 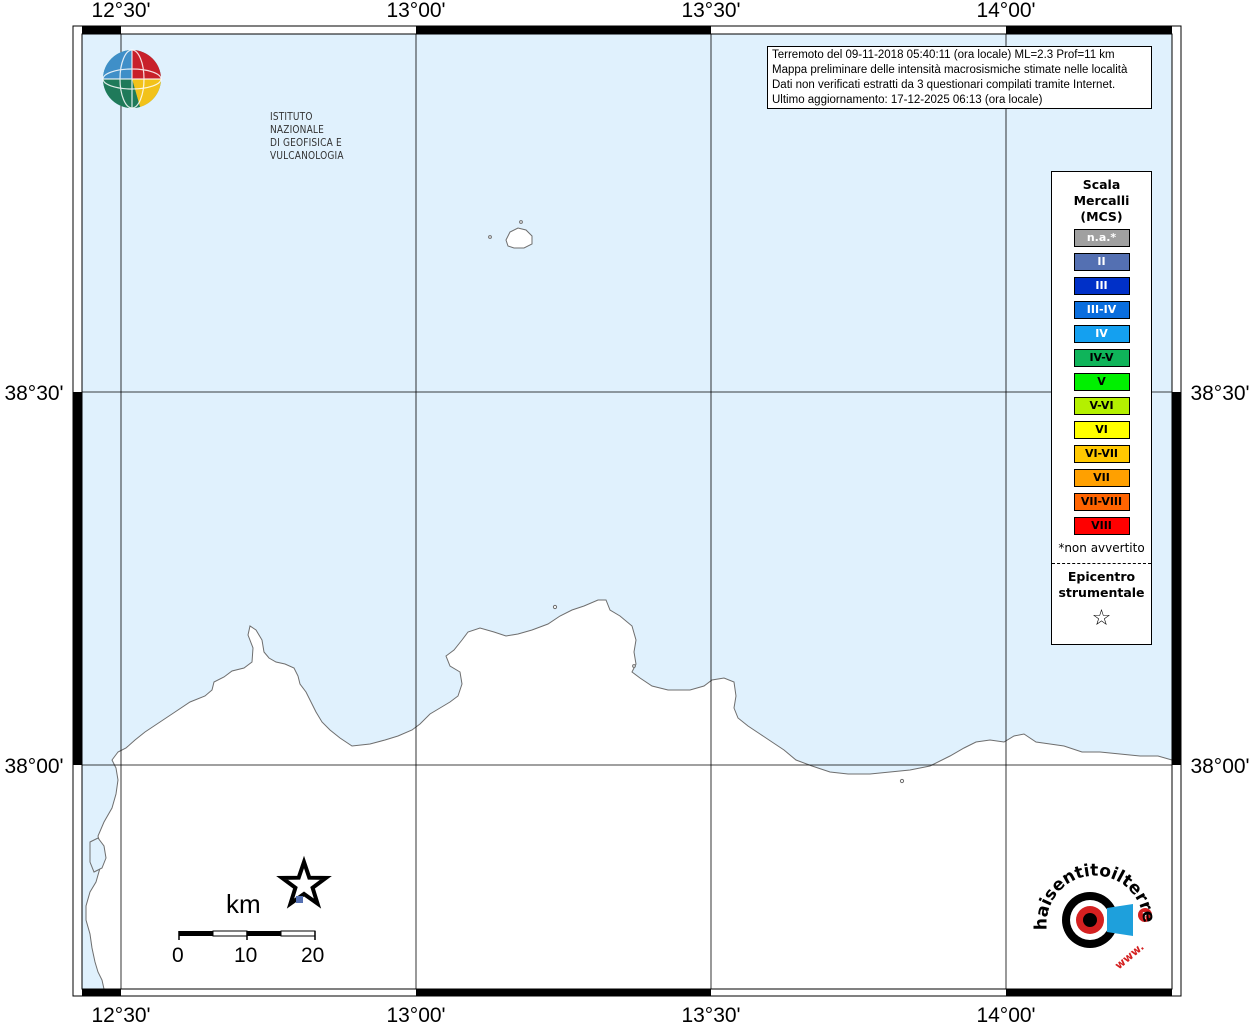 I want to click on lon-label-bottom: 14°00', so click(x=1005, y=1014).